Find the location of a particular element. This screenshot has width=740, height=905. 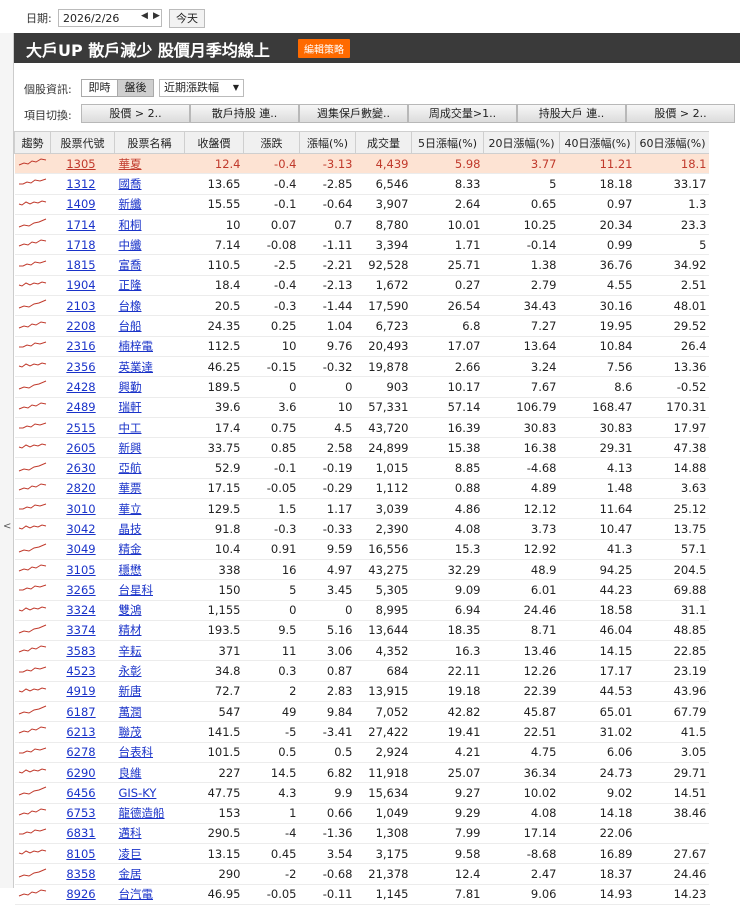

stock-code-link: 2428 is located at coordinates (80, 387).